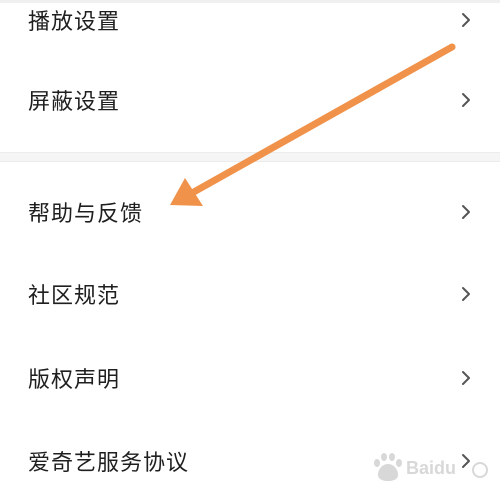 The width and height of the screenshot is (500, 501). What do you see at coordinates (74, 296) in the screenshot?
I see `settings-item-label: 社区规范` at bounding box center [74, 296].